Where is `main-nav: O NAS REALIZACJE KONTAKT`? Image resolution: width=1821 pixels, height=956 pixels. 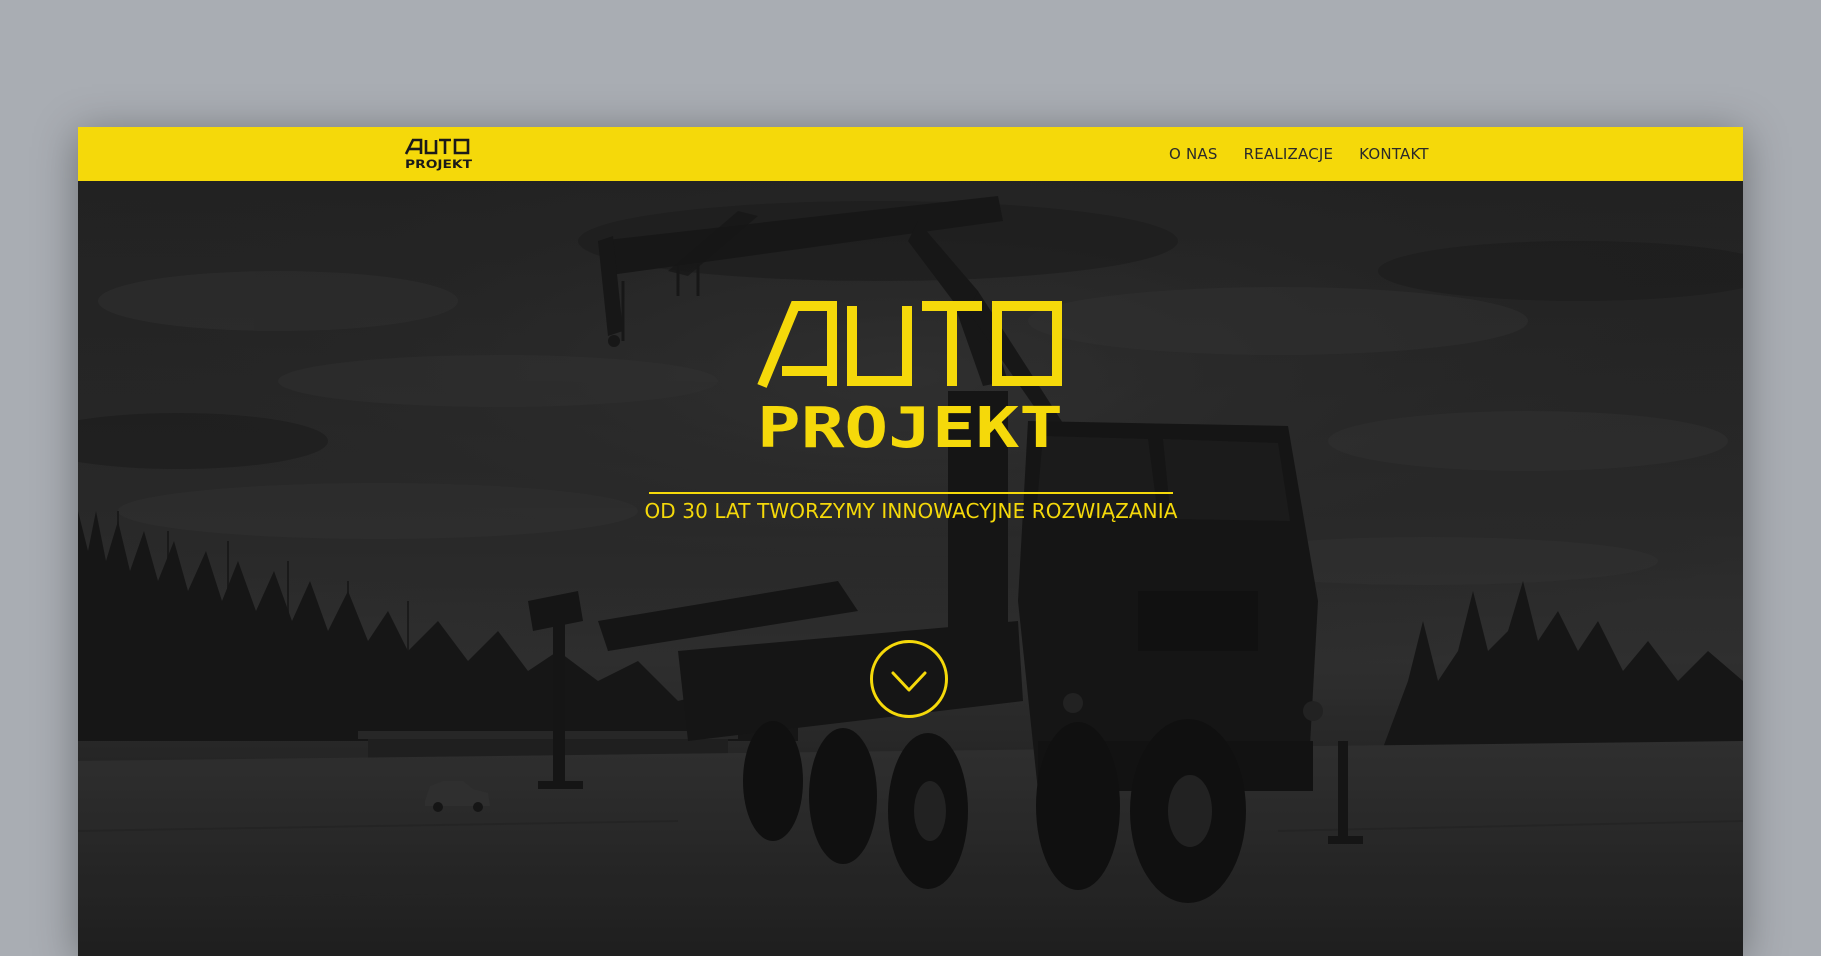
main-nav: O NAS REALIZACJE KONTAKT is located at coordinates (1299, 154).